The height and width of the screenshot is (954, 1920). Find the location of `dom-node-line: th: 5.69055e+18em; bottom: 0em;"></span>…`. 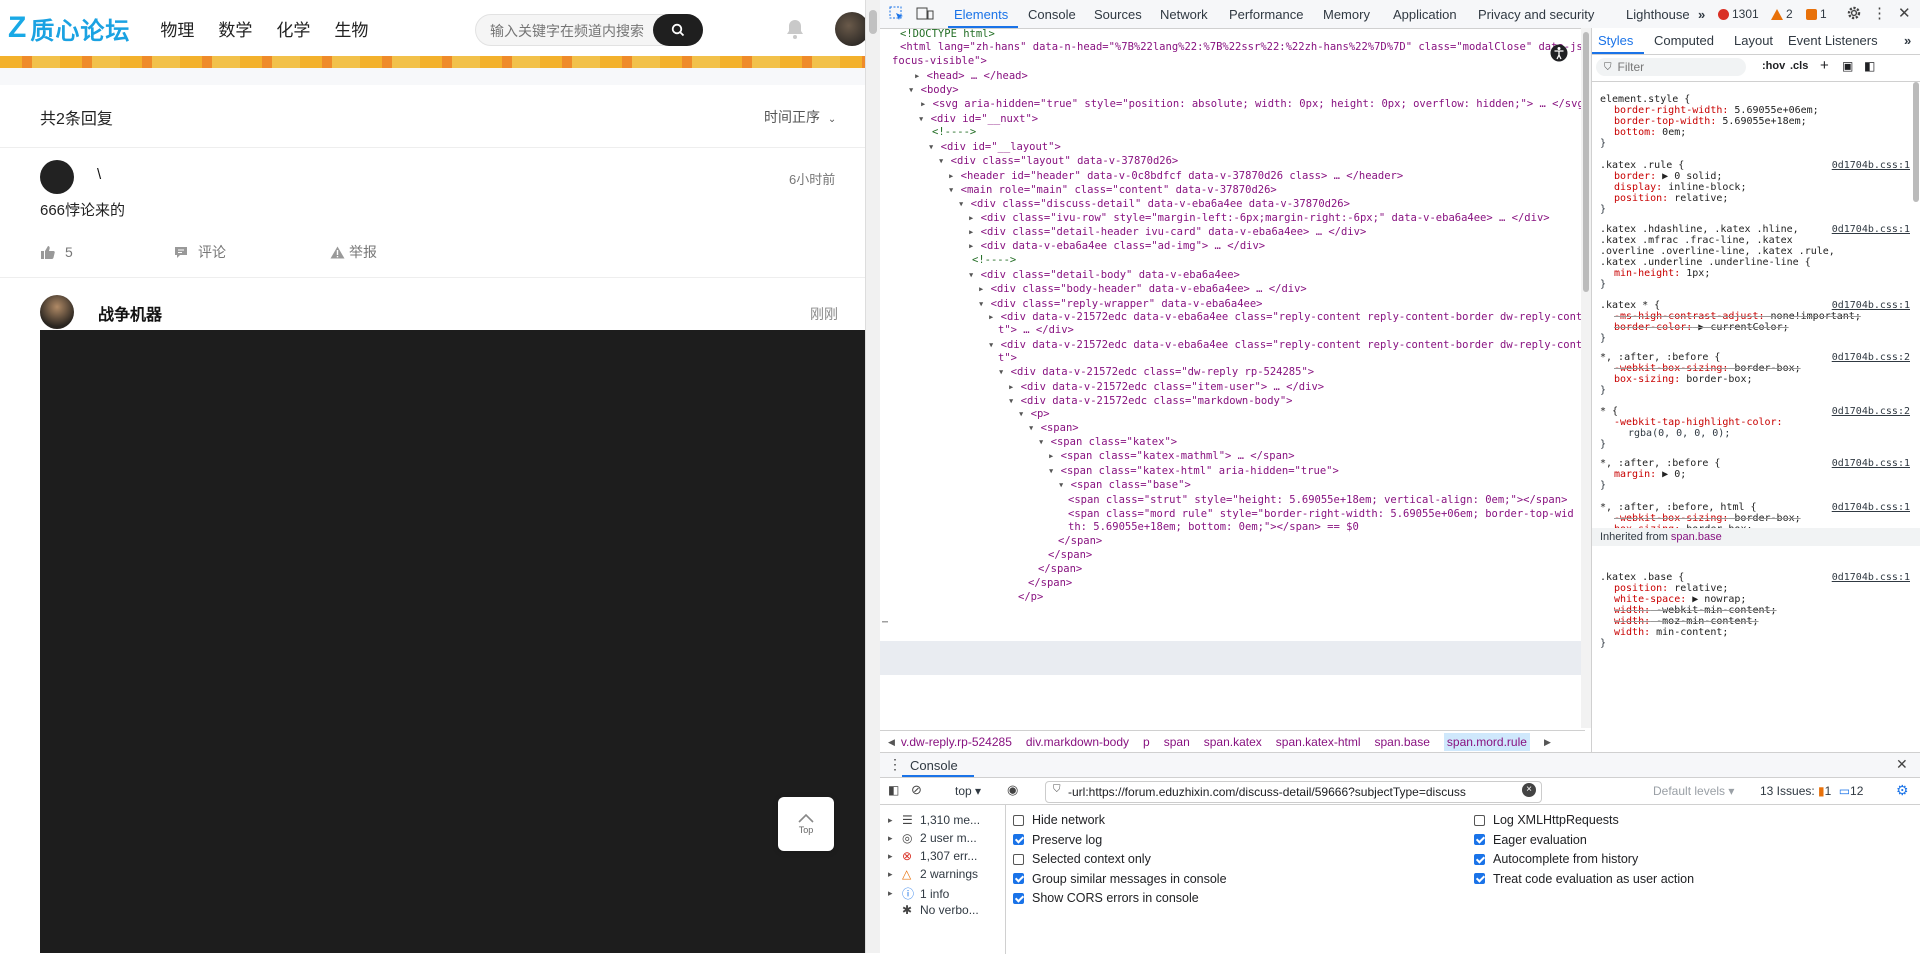

dom-node-line: th: 5.69055e+18em; bottom: 0em;"></span>… is located at coordinates (1213, 527).